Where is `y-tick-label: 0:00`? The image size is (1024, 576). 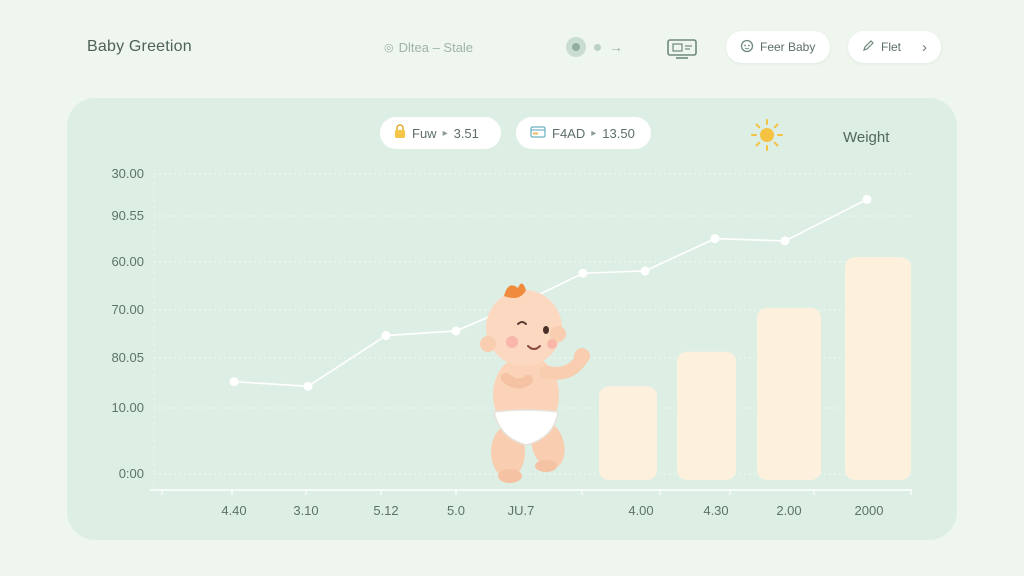 y-tick-label: 0:00 is located at coordinates (131, 473).